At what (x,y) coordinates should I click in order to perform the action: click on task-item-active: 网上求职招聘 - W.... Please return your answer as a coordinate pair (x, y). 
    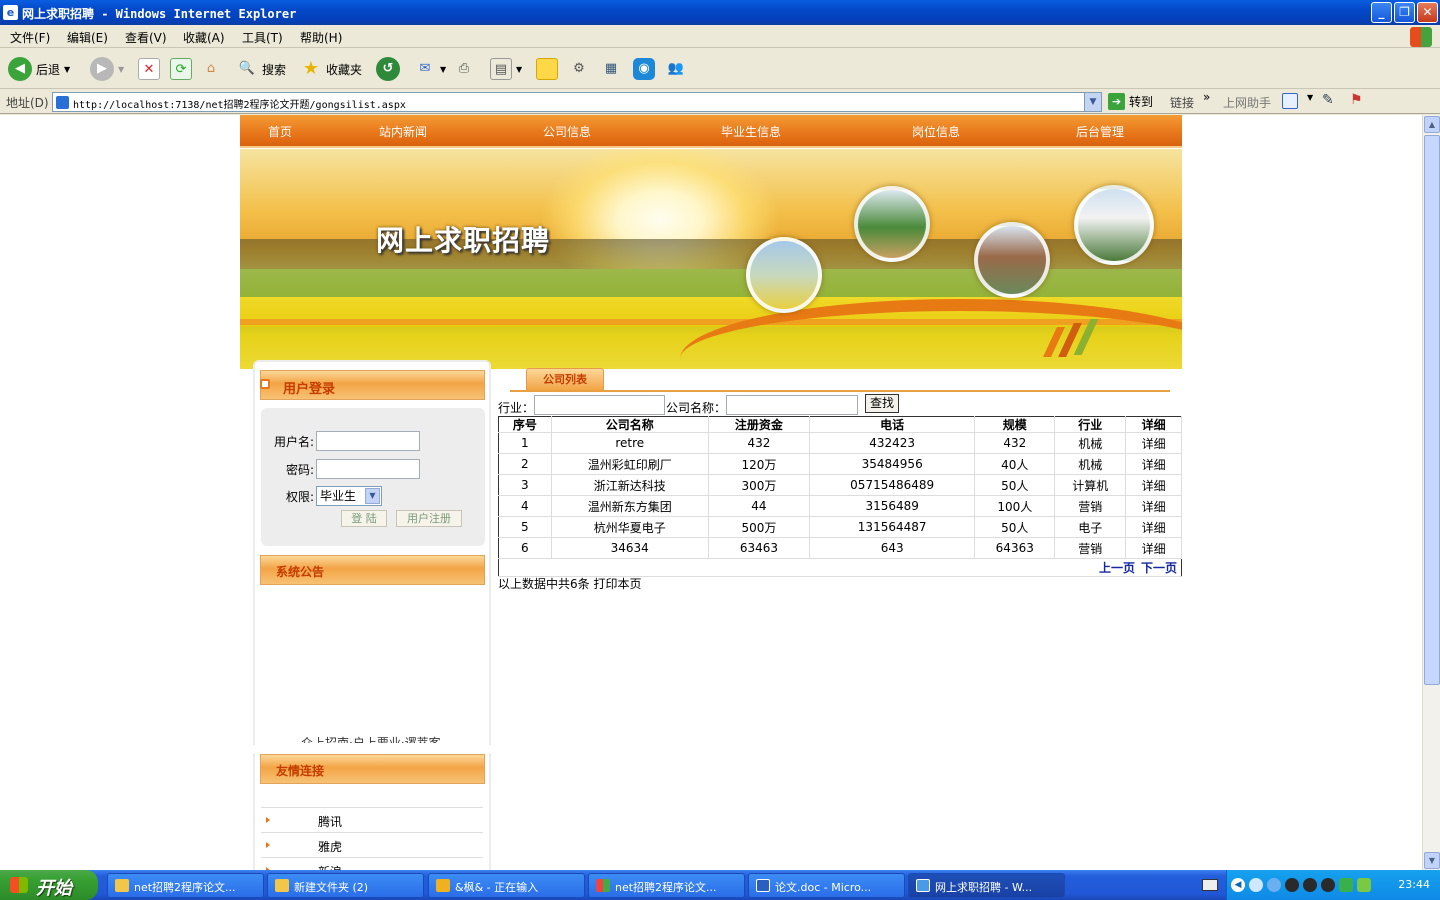
    Looking at the image, I should click on (986, 885).